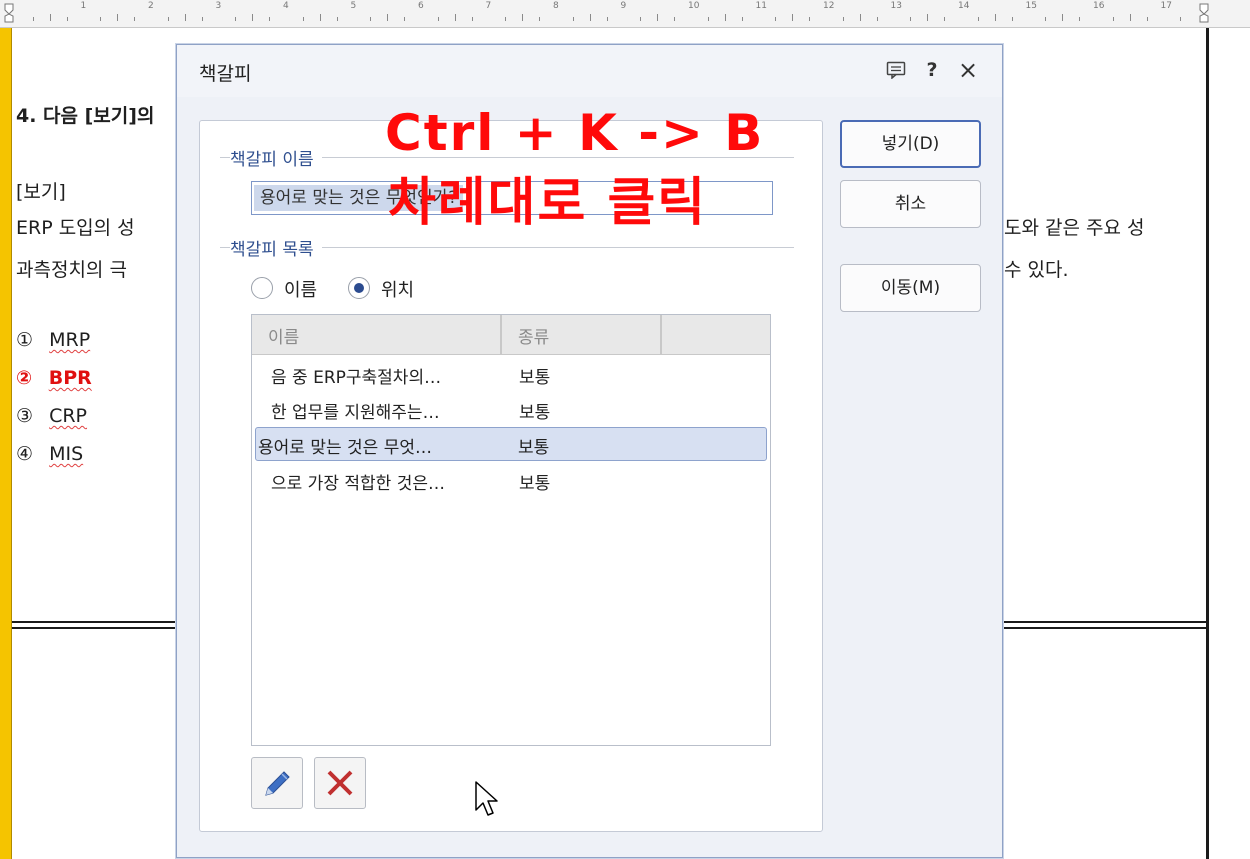 This screenshot has width=1250, height=859. What do you see at coordinates (968, 70) in the screenshot?
I see `close-button: ×` at bounding box center [968, 70].